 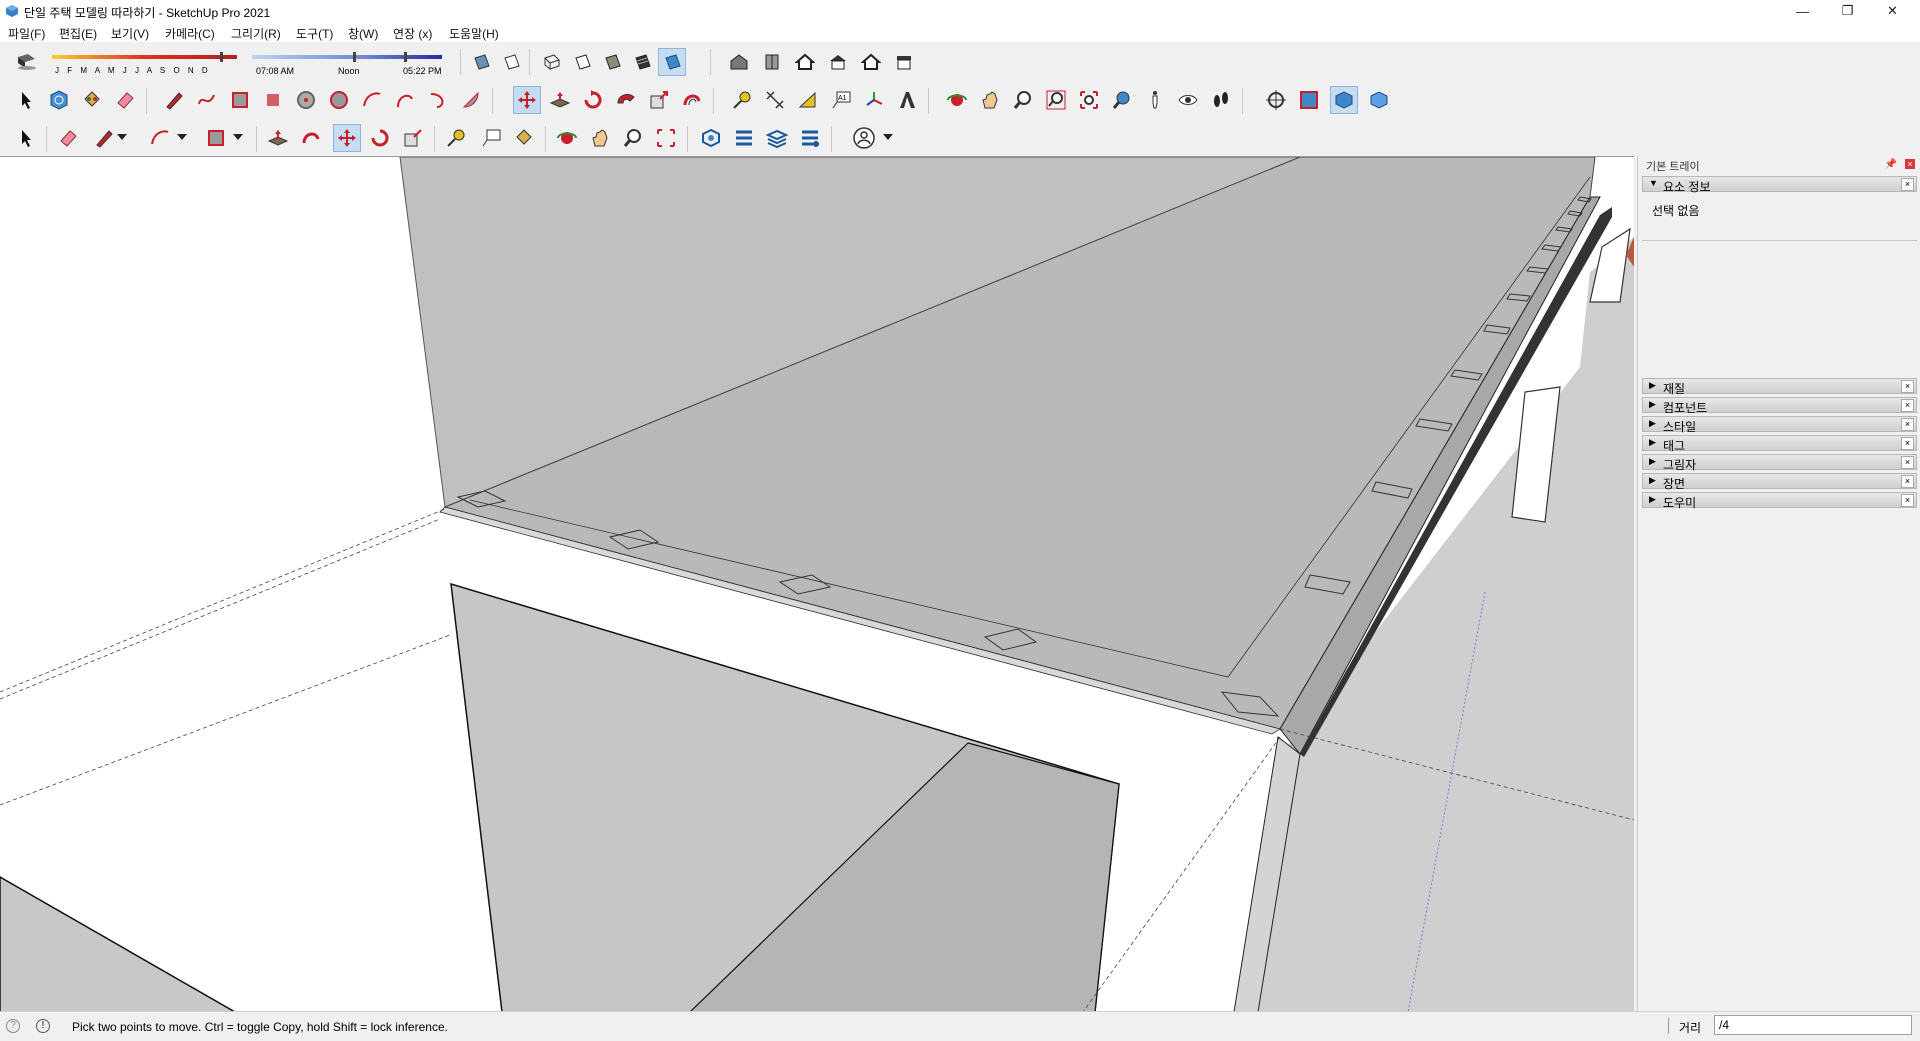 What do you see at coordinates (1023, 100) in the screenshot?
I see `zoom-tool` at bounding box center [1023, 100].